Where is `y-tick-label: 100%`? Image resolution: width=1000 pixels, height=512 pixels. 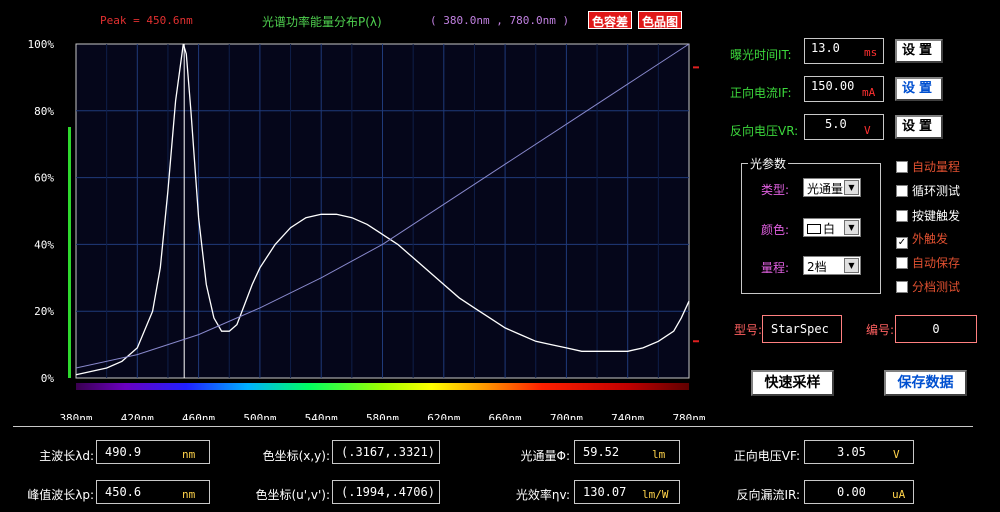 y-tick-label: 100% is located at coordinates (41, 44).